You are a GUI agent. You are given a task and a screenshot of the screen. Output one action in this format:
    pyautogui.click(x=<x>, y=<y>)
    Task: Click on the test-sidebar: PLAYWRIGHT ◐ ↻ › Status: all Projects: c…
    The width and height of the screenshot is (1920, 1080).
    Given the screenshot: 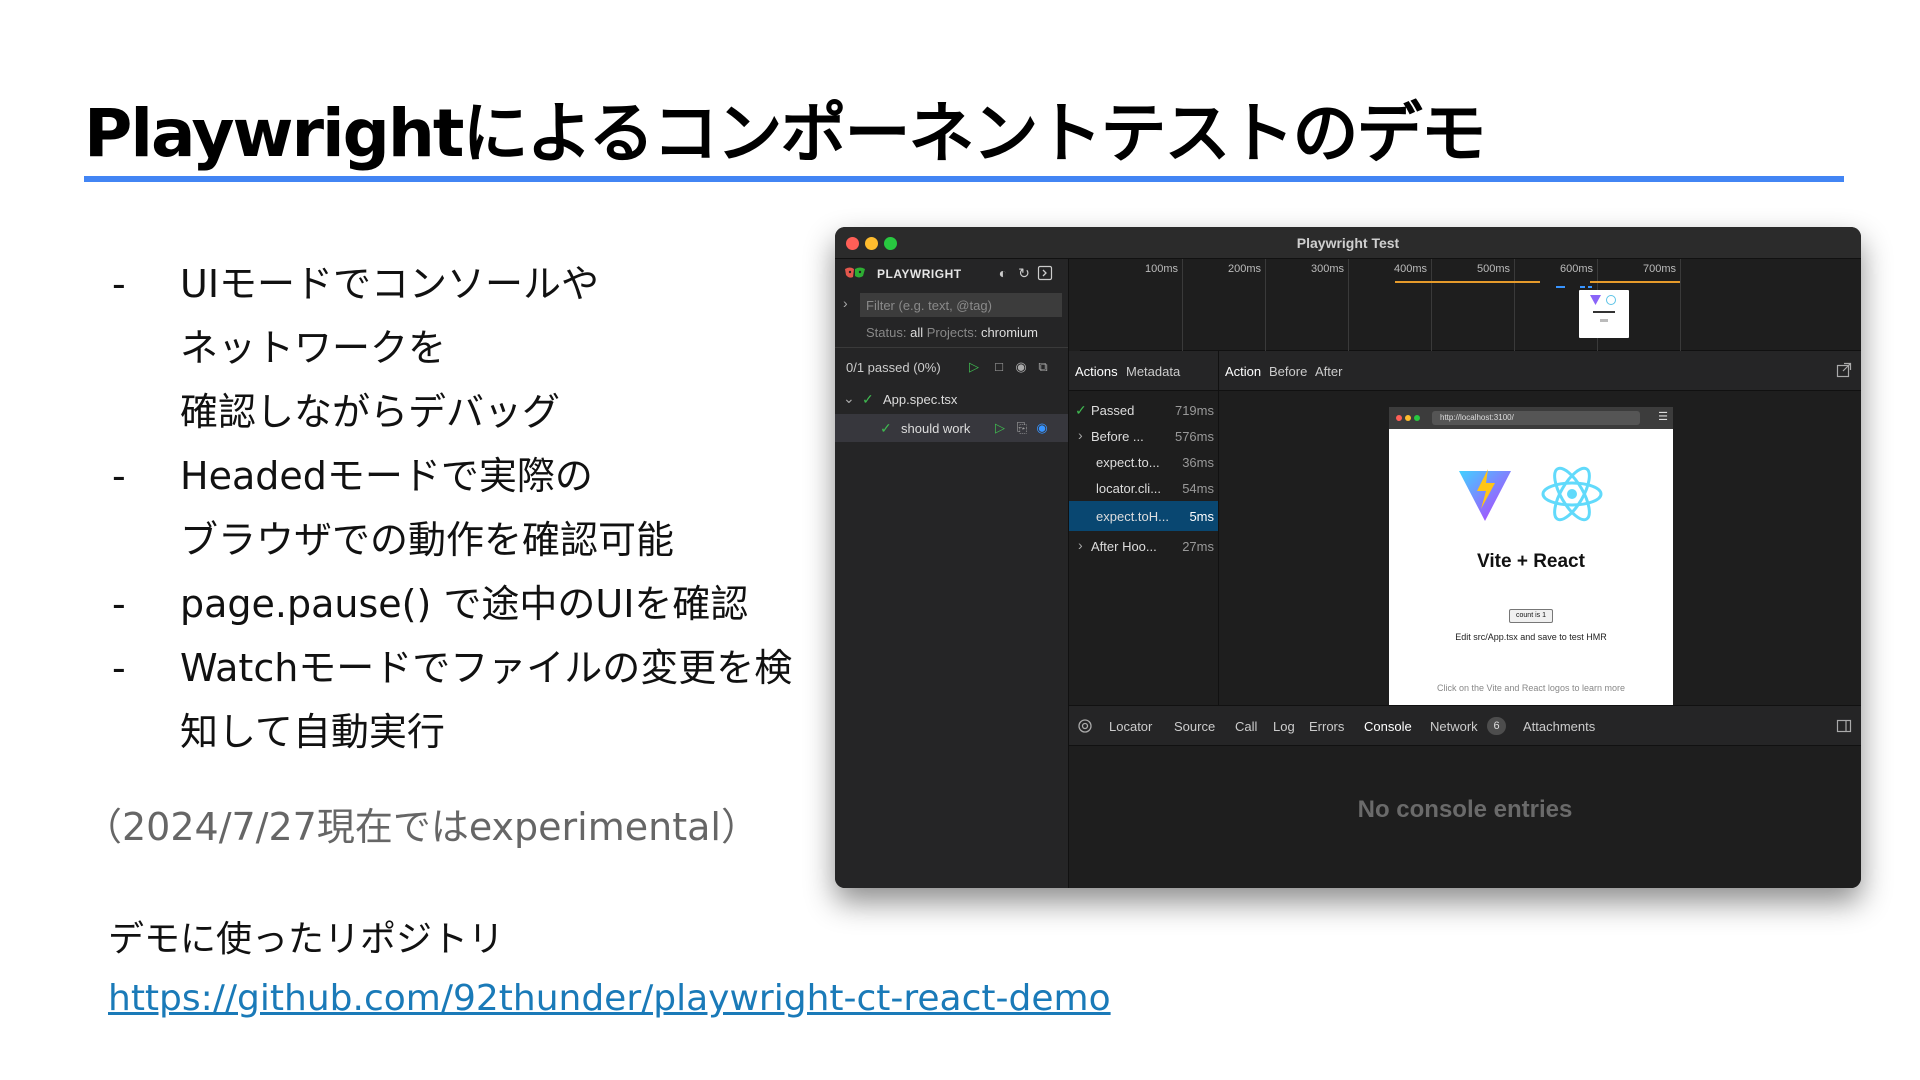 What is the action you would take?
    pyautogui.click(x=952, y=573)
    